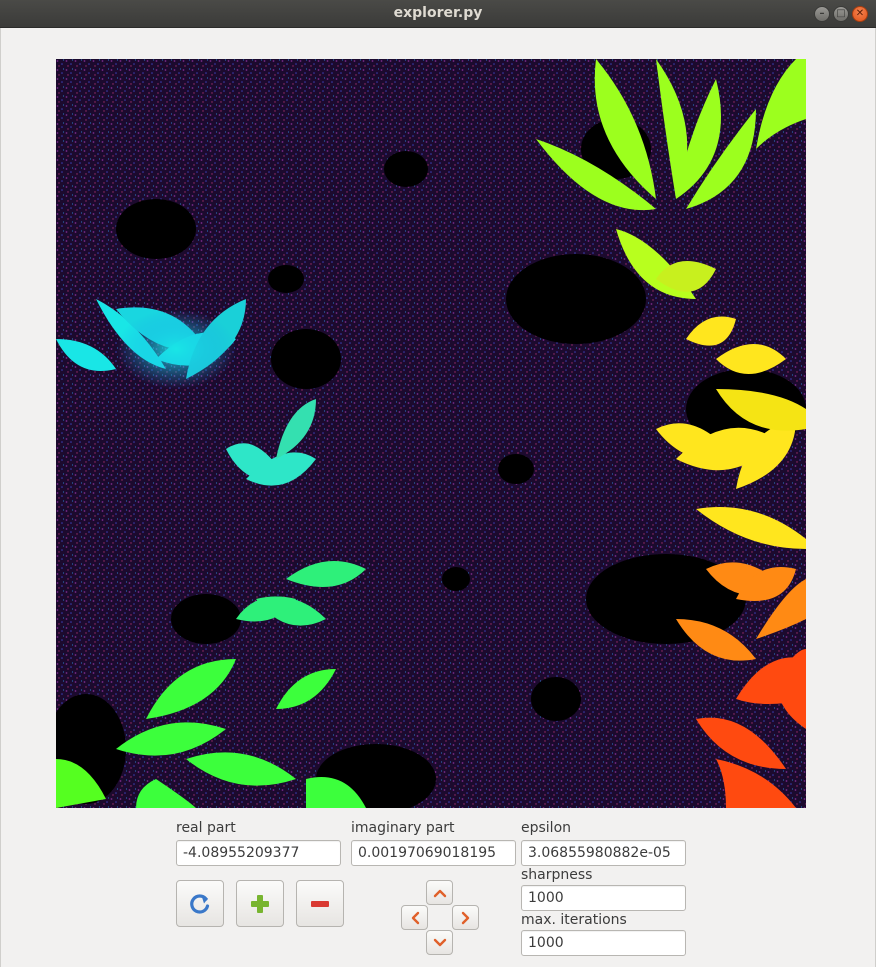 This screenshot has width=876, height=967. Describe the element at coordinates (258, 853) in the screenshot. I see `real-part-input: -4.08955209377` at that location.